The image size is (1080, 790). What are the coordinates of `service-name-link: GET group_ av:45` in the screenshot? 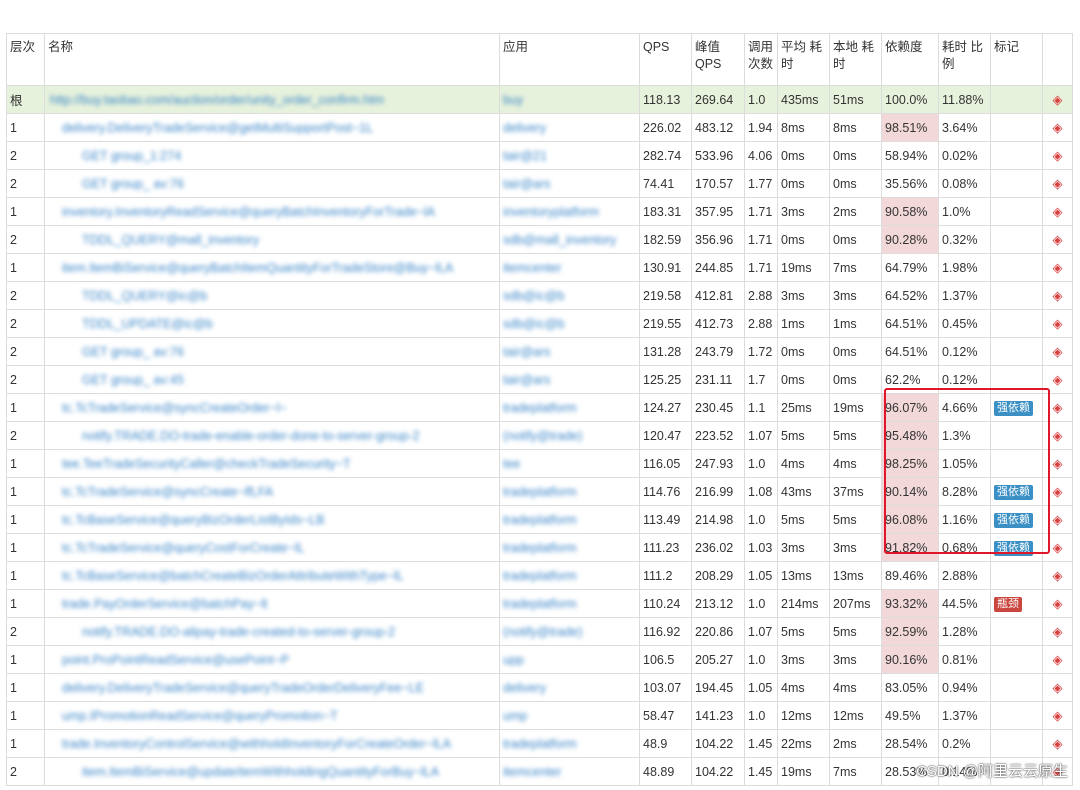 It's located at (133, 380).